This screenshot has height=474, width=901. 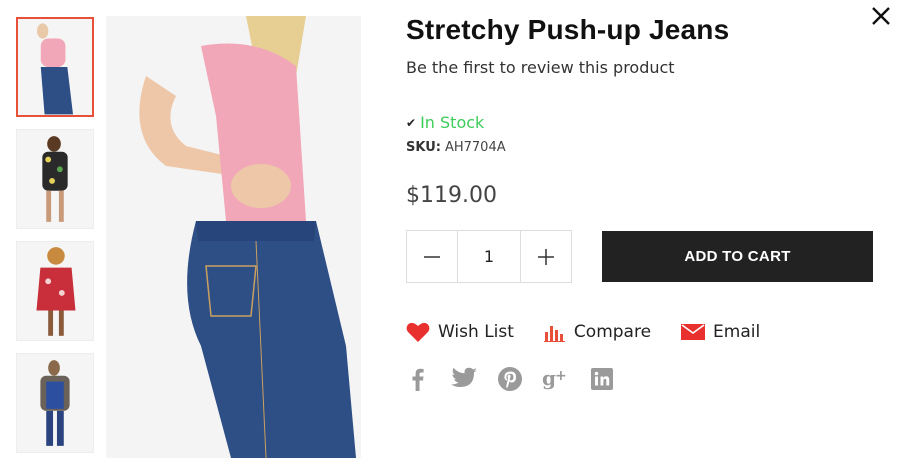 I want to click on cart-row: ADD TO CART, so click(x=641, y=256).